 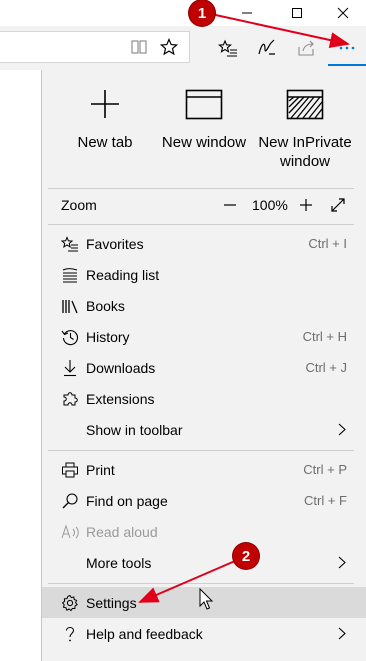 What do you see at coordinates (202, 13) in the screenshot?
I see `annotation-badge-1: 1` at bounding box center [202, 13].